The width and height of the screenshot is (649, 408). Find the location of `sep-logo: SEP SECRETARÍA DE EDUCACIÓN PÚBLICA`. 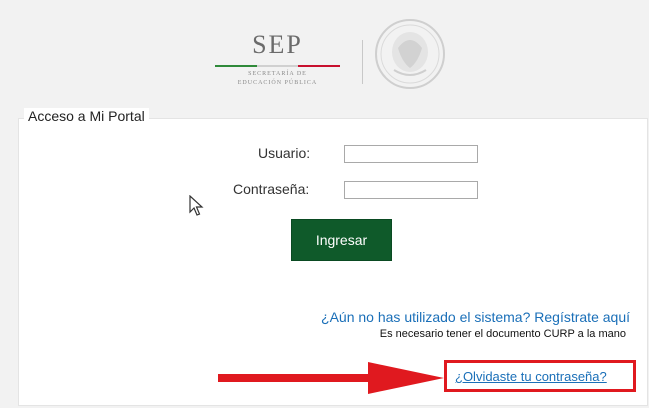

sep-logo: SEP SECRETARÍA DE EDUCACIÓN PÚBLICA is located at coordinates (277, 62).